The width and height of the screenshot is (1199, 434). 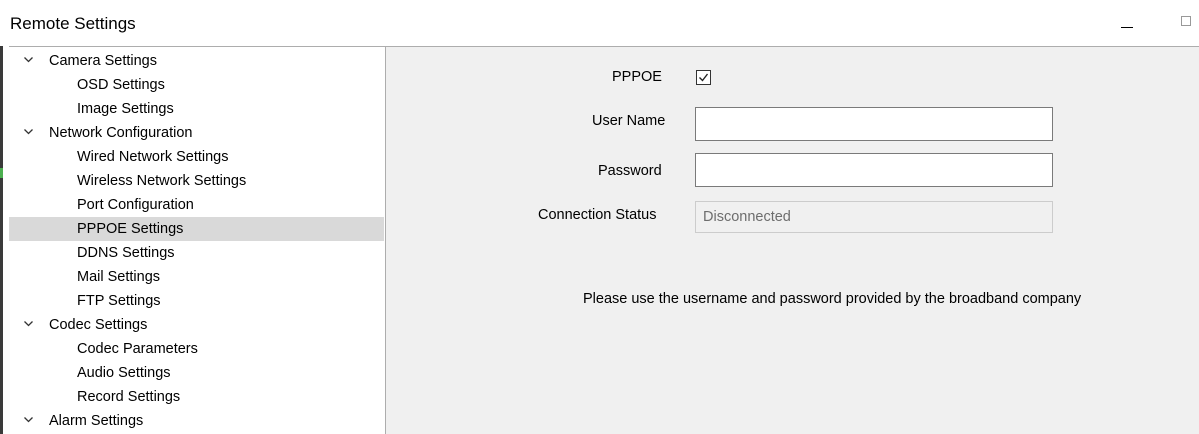 I want to click on tree-item: Port Configuration, so click(x=196, y=205).